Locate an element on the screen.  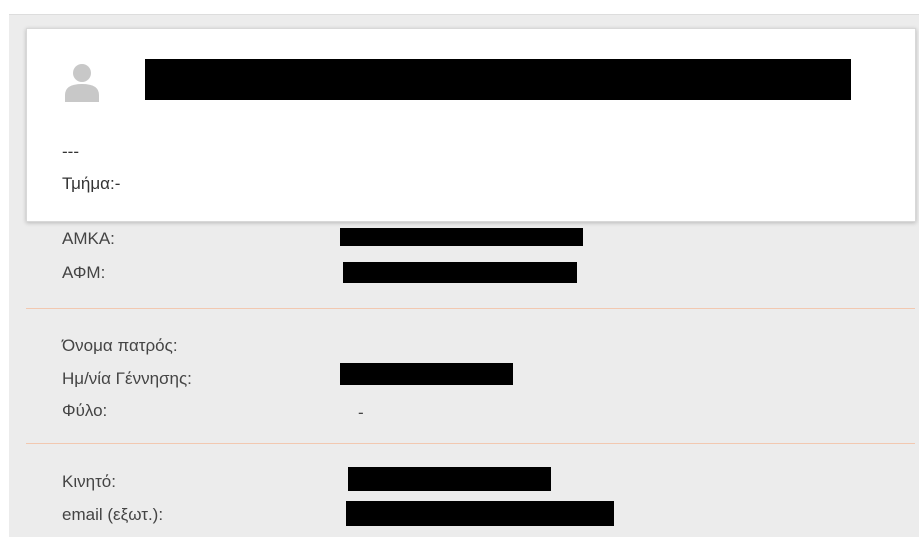
user-silhouette-icon is located at coordinates (82, 83).